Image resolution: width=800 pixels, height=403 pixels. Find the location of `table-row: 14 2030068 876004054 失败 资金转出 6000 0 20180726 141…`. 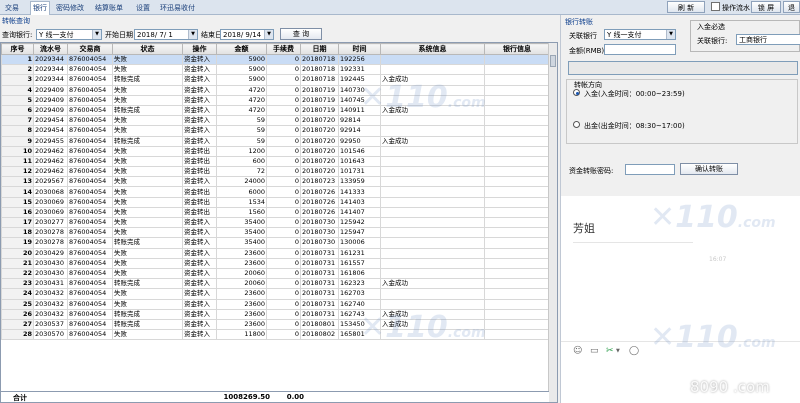

table-row: 14 2030068 876004054 失败 资金转出 6000 0 20180726 141… is located at coordinates (275, 192).